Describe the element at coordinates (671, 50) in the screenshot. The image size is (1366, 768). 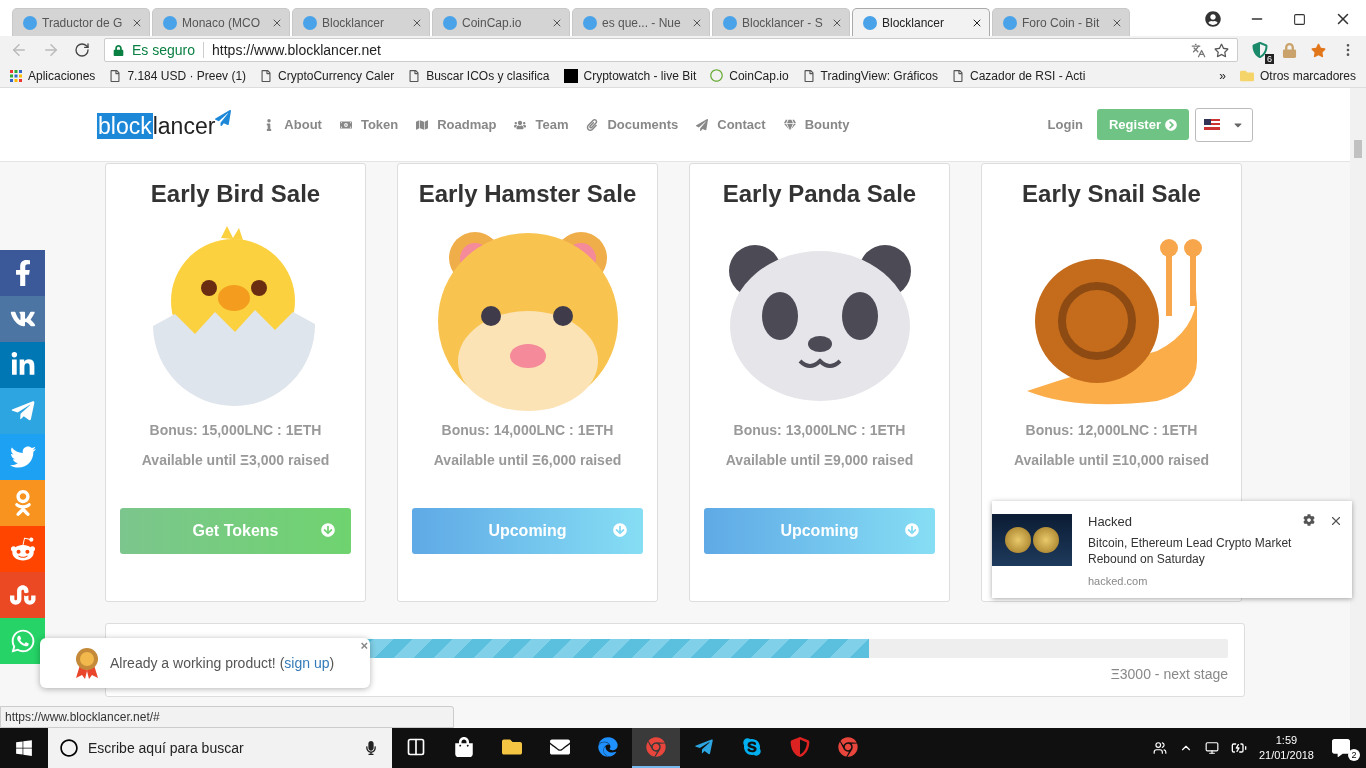
I see `address-bar: Es seguro https://www.blocklancer.net` at that location.